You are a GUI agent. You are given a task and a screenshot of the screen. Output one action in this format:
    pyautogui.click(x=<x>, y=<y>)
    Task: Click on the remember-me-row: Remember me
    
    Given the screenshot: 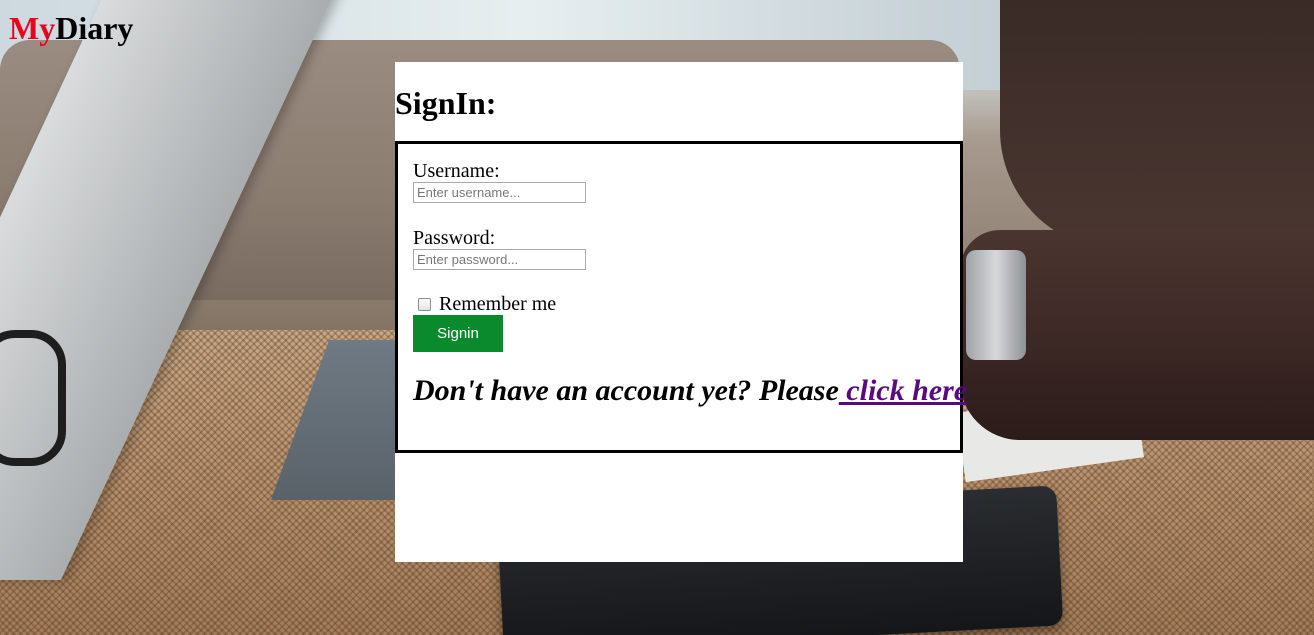 What is the action you would take?
    pyautogui.click(x=484, y=304)
    